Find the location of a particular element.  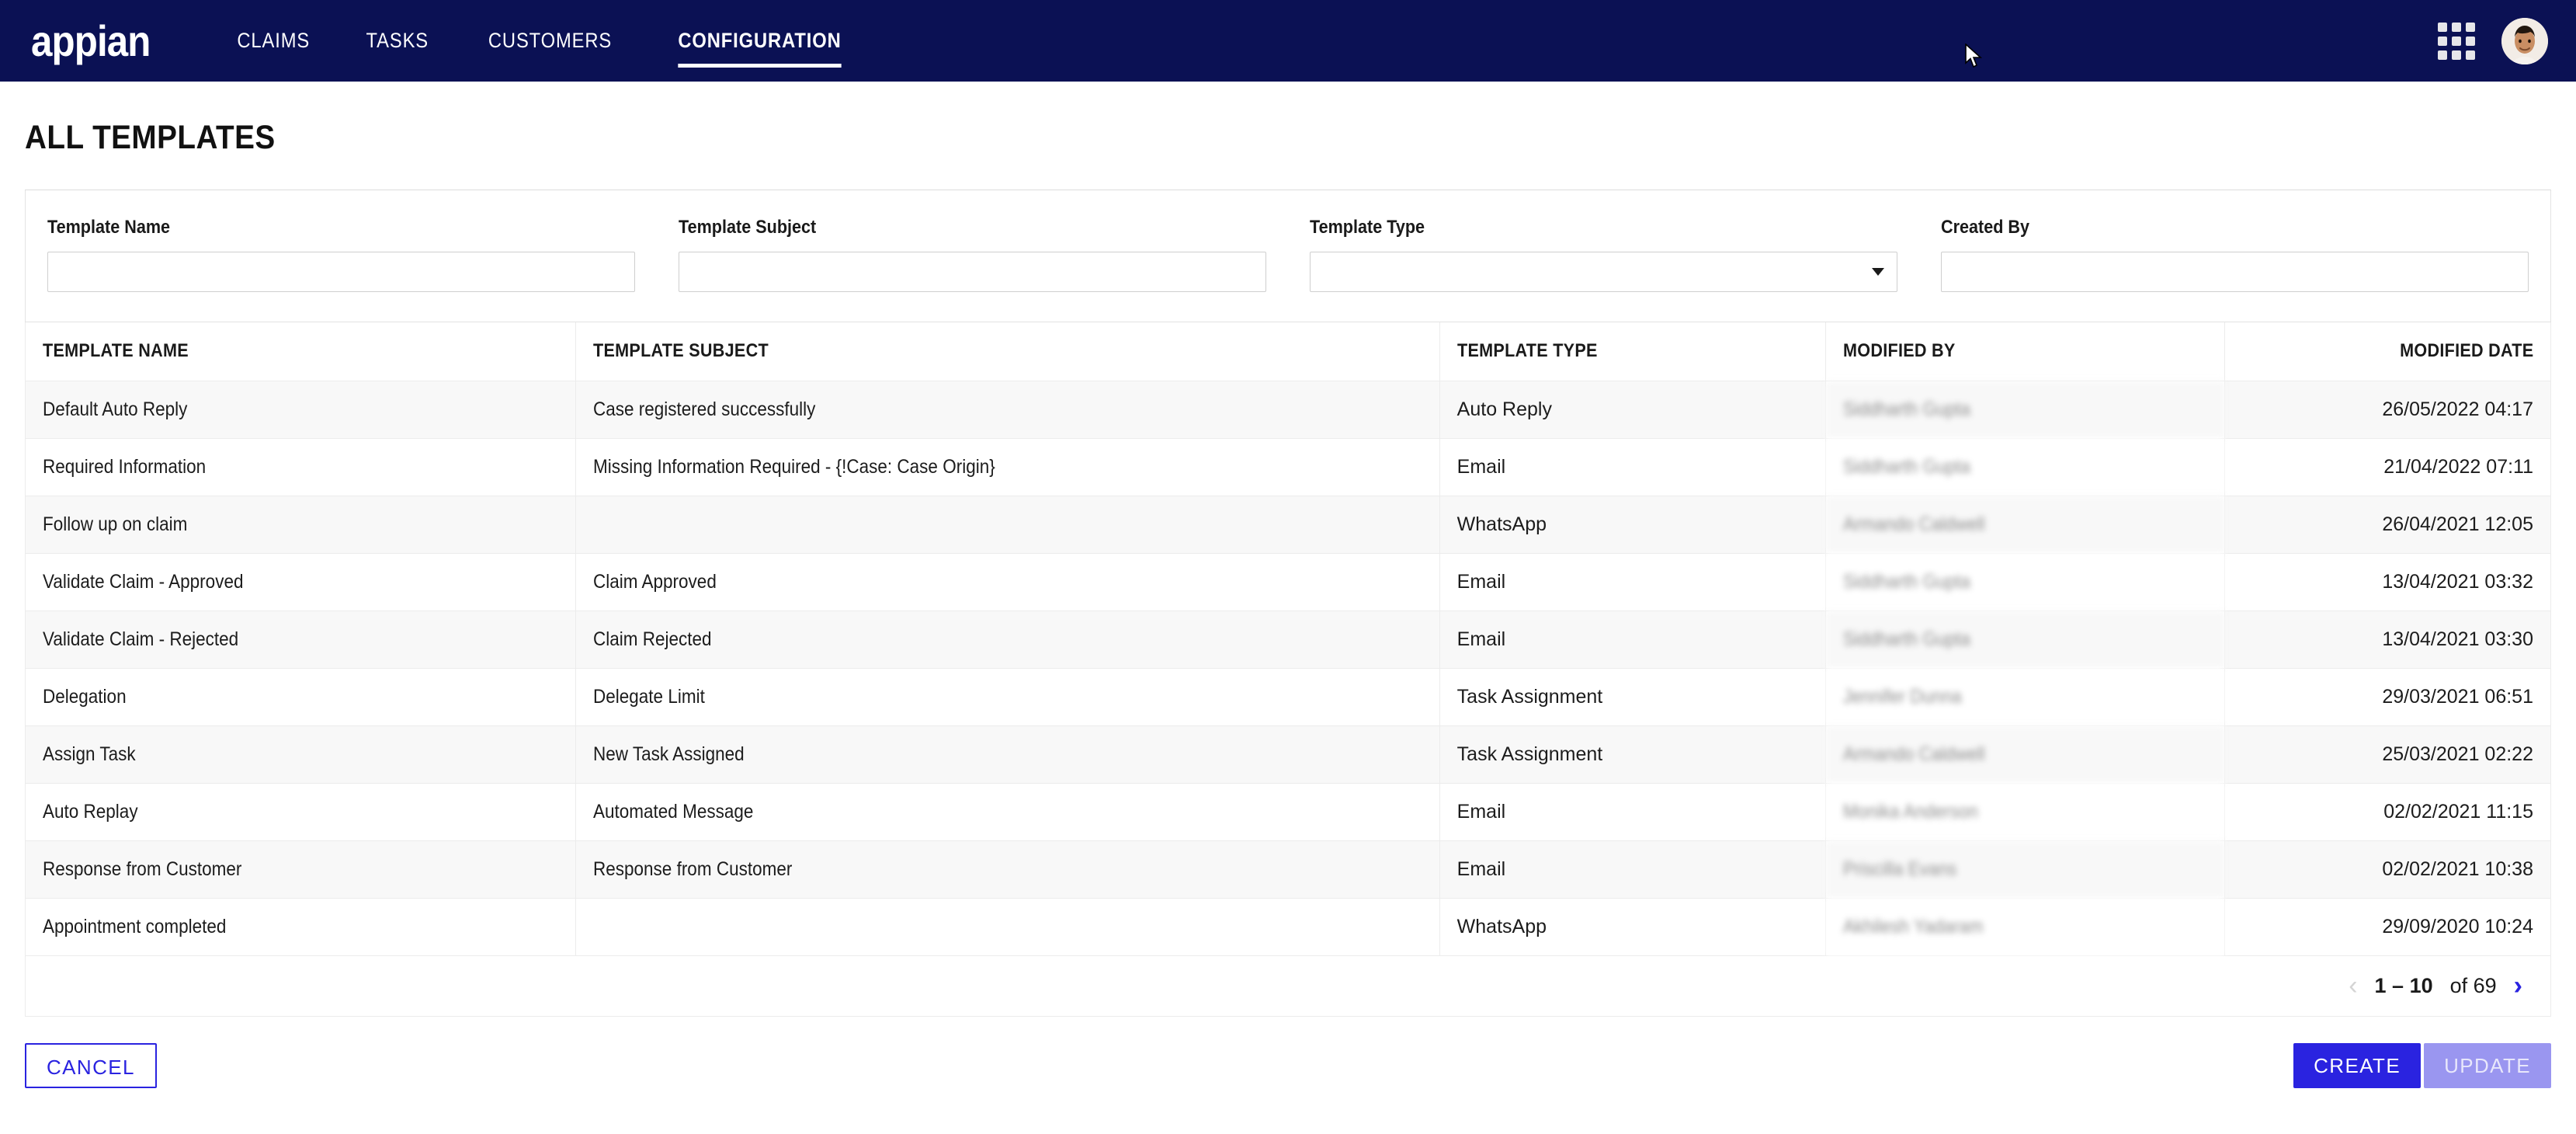

cell-modified-by: Jennifer Dunna is located at coordinates (2025, 696).